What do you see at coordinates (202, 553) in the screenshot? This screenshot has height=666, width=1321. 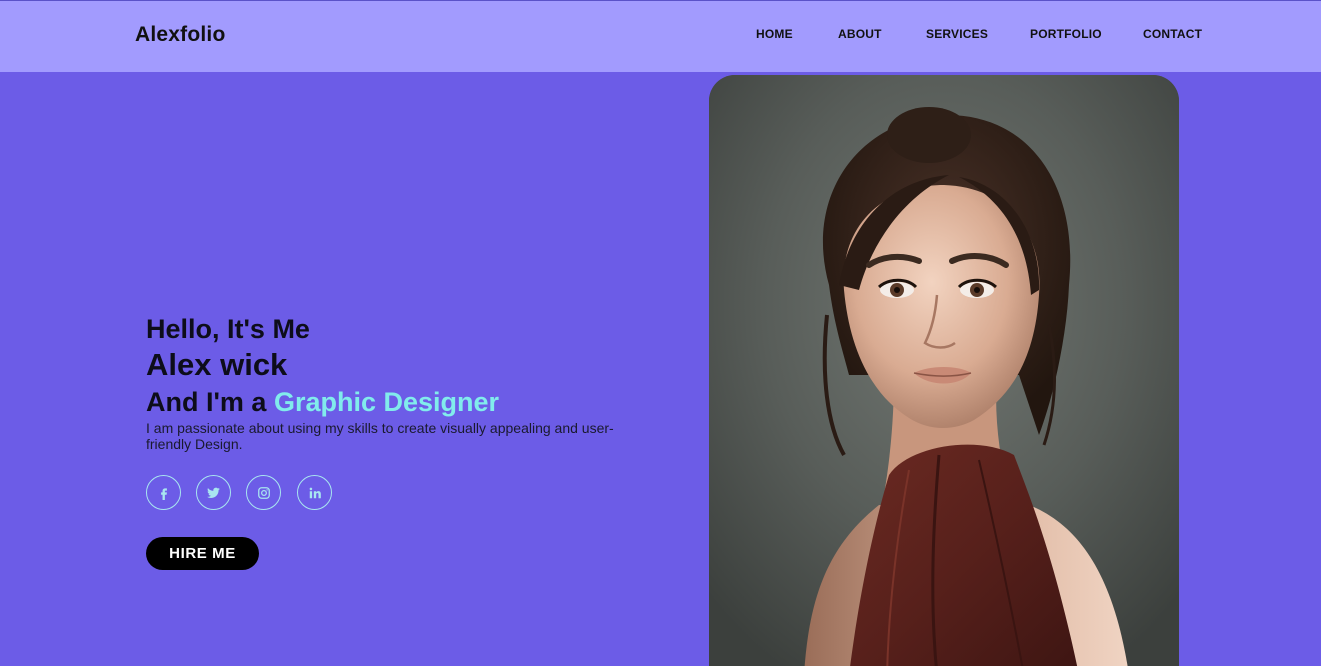 I see `hire-me-button: HIRE ME` at bounding box center [202, 553].